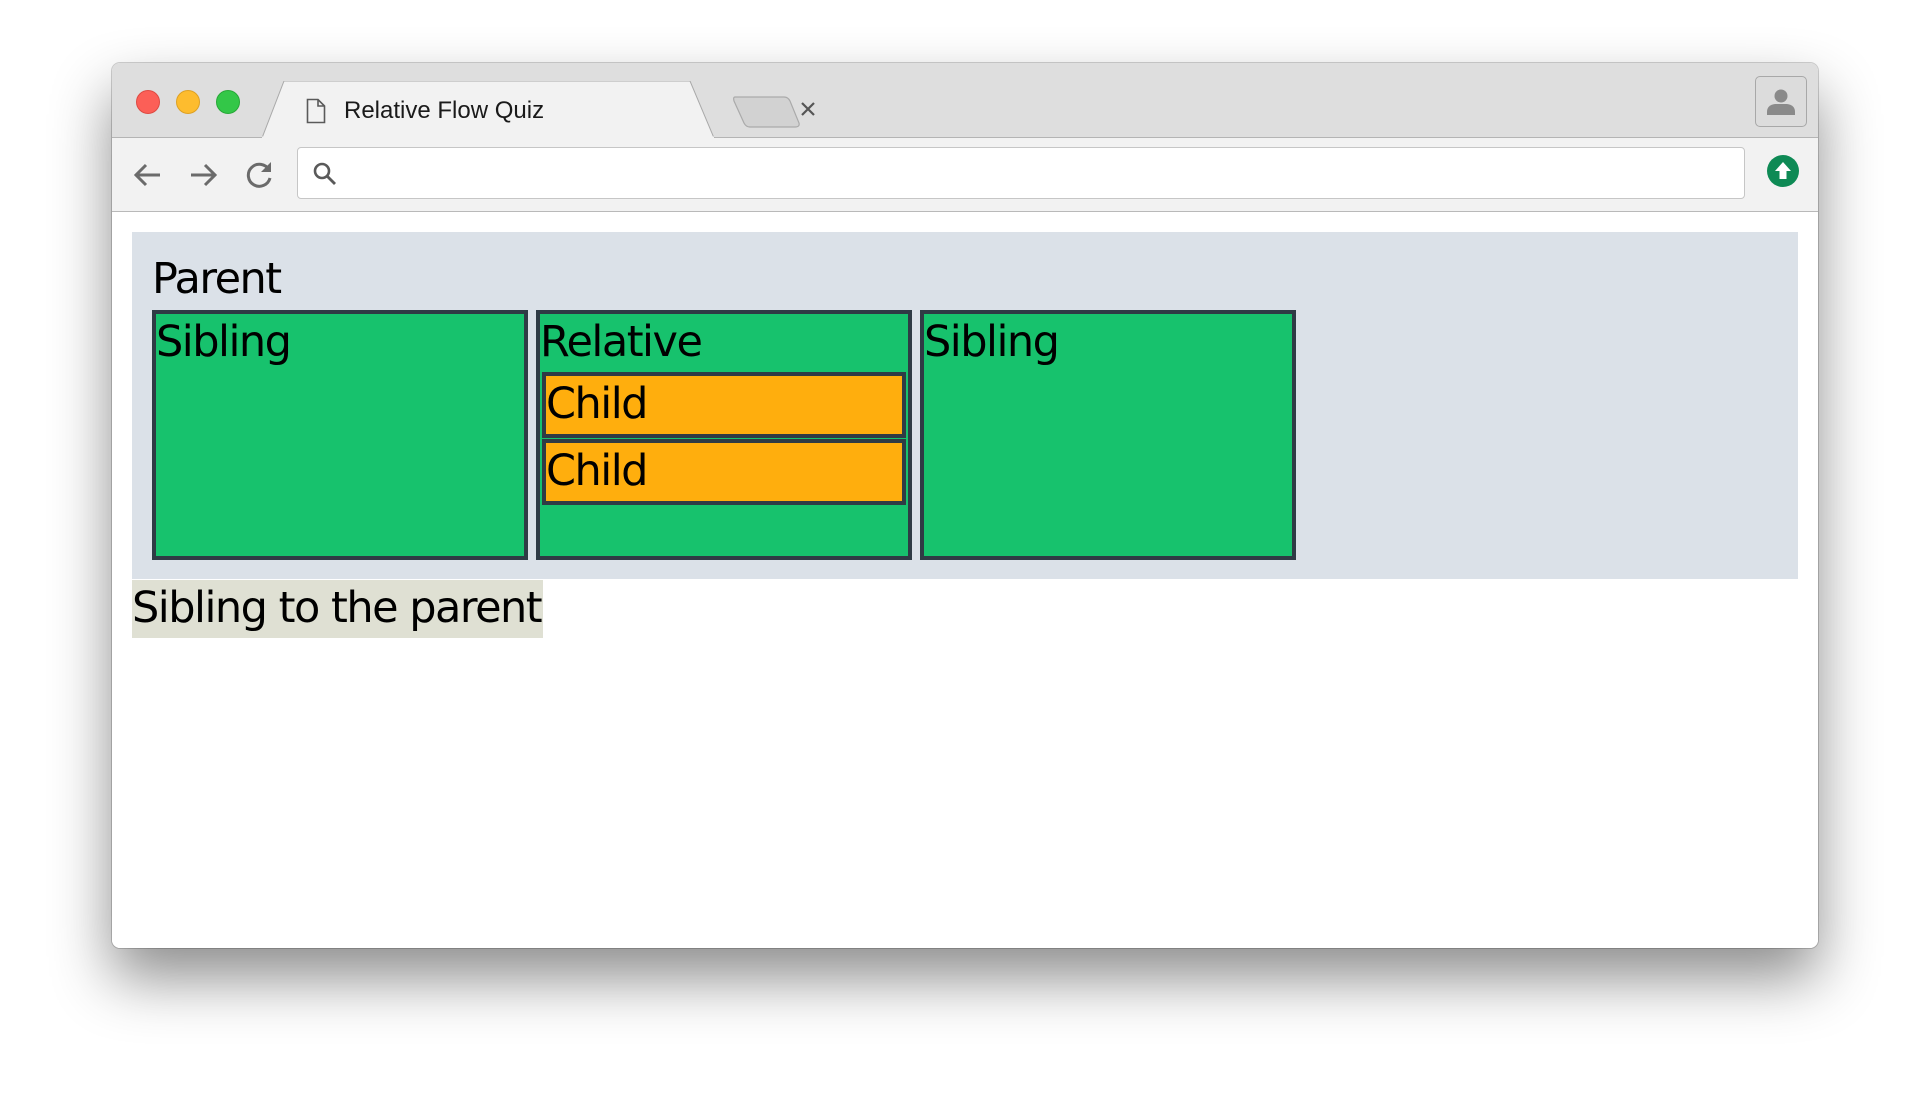 The width and height of the screenshot is (1930, 1108). Describe the element at coordinates (724, 405) in the screenshot. I see `child-box-1: Child` at that location.